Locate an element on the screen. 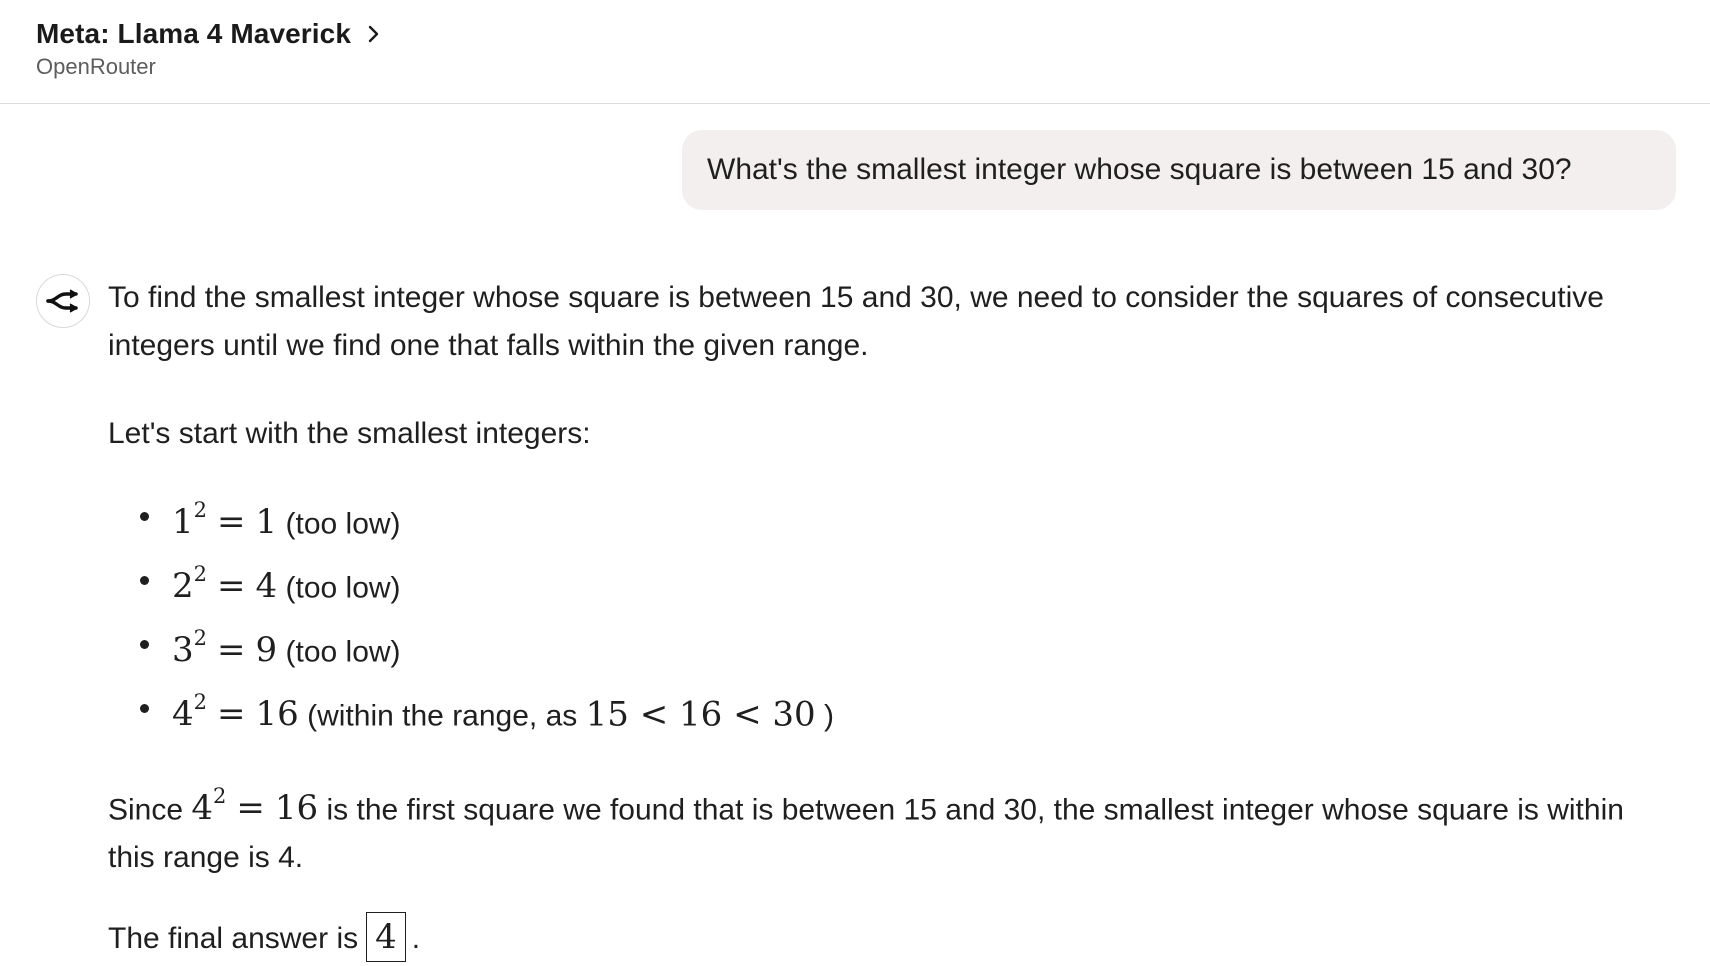 The width and height of the screenshot is (1710, 966). assistant-avatar is located at coordinates (63, 301).